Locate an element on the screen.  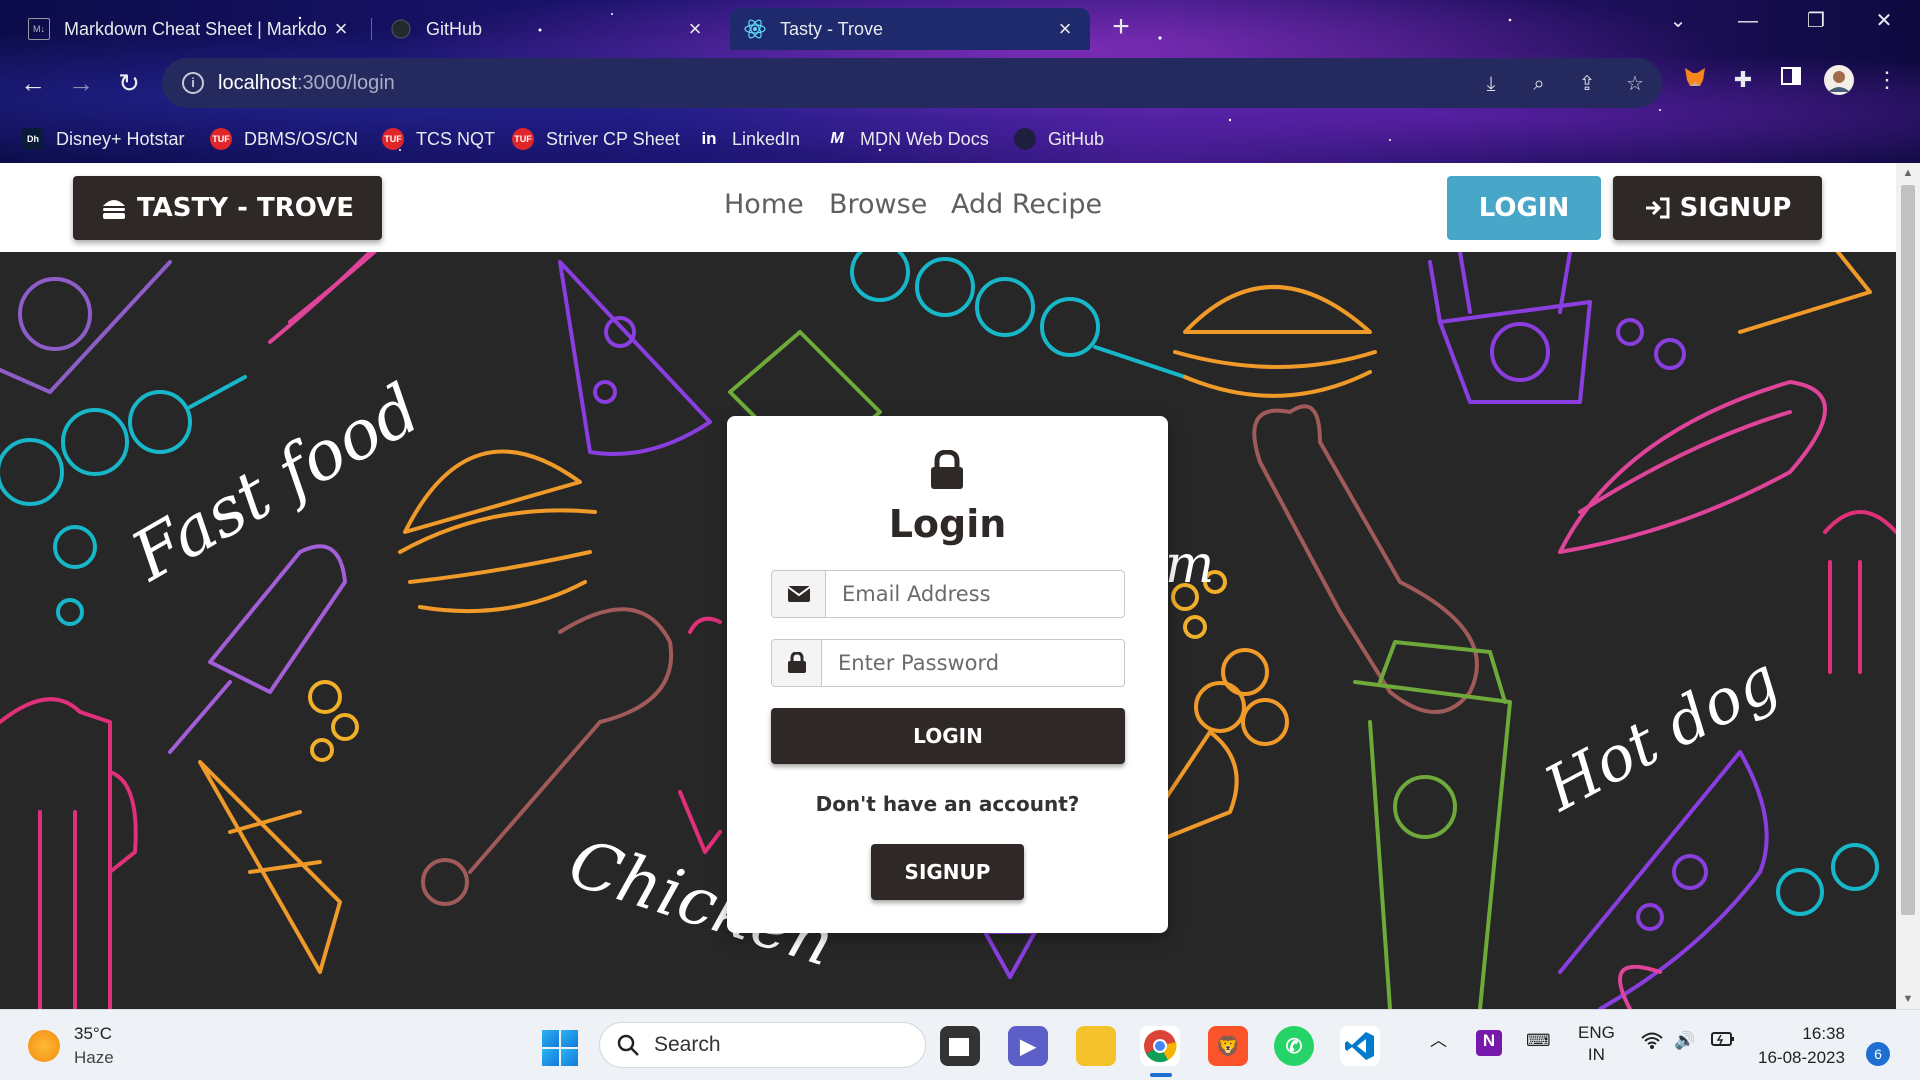
react-icon is located at coordinates (755, 29).